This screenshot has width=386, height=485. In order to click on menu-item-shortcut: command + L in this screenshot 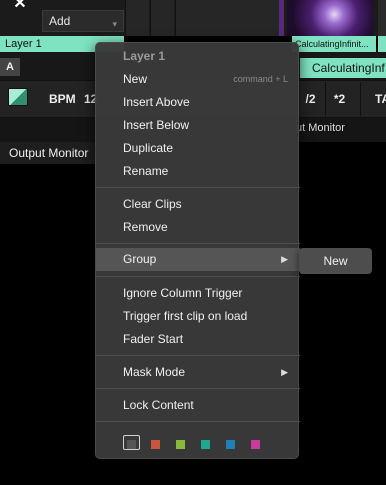, I will do `click(260, 79)`.